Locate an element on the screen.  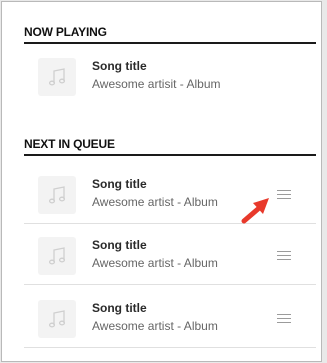
now-playing-item: Song title Awesome artisit - Album is located at coordinates (170, 77).